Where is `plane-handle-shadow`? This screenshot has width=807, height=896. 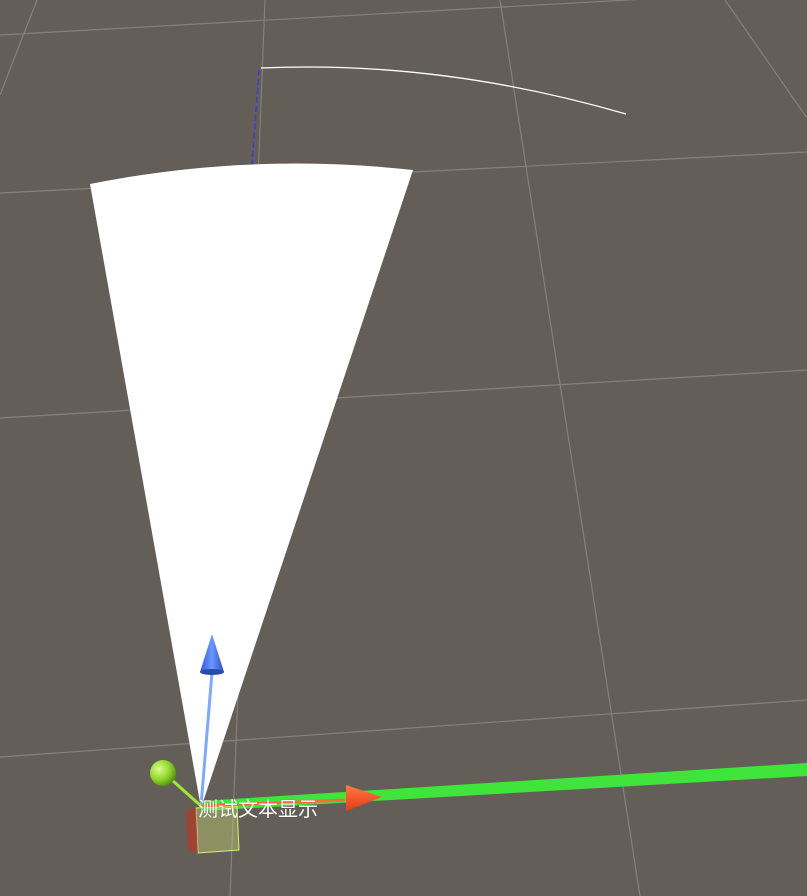
plane-handle-shadow is located at coordinates (192, 830).